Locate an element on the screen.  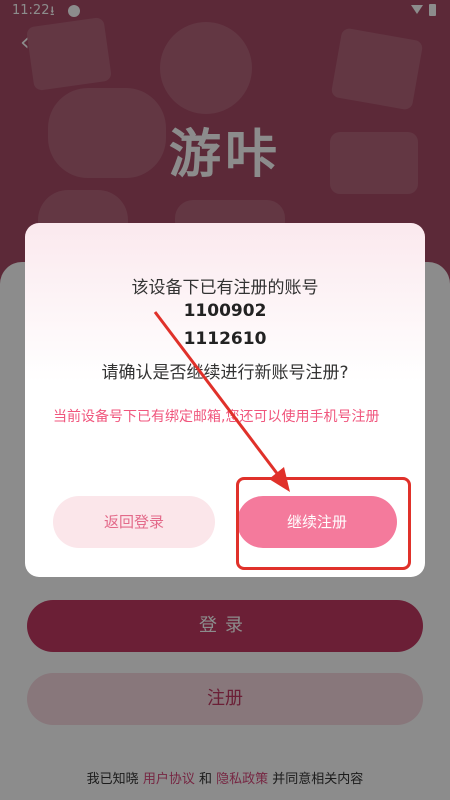
account-number: 1112610 is located at coordinates (225, 339).